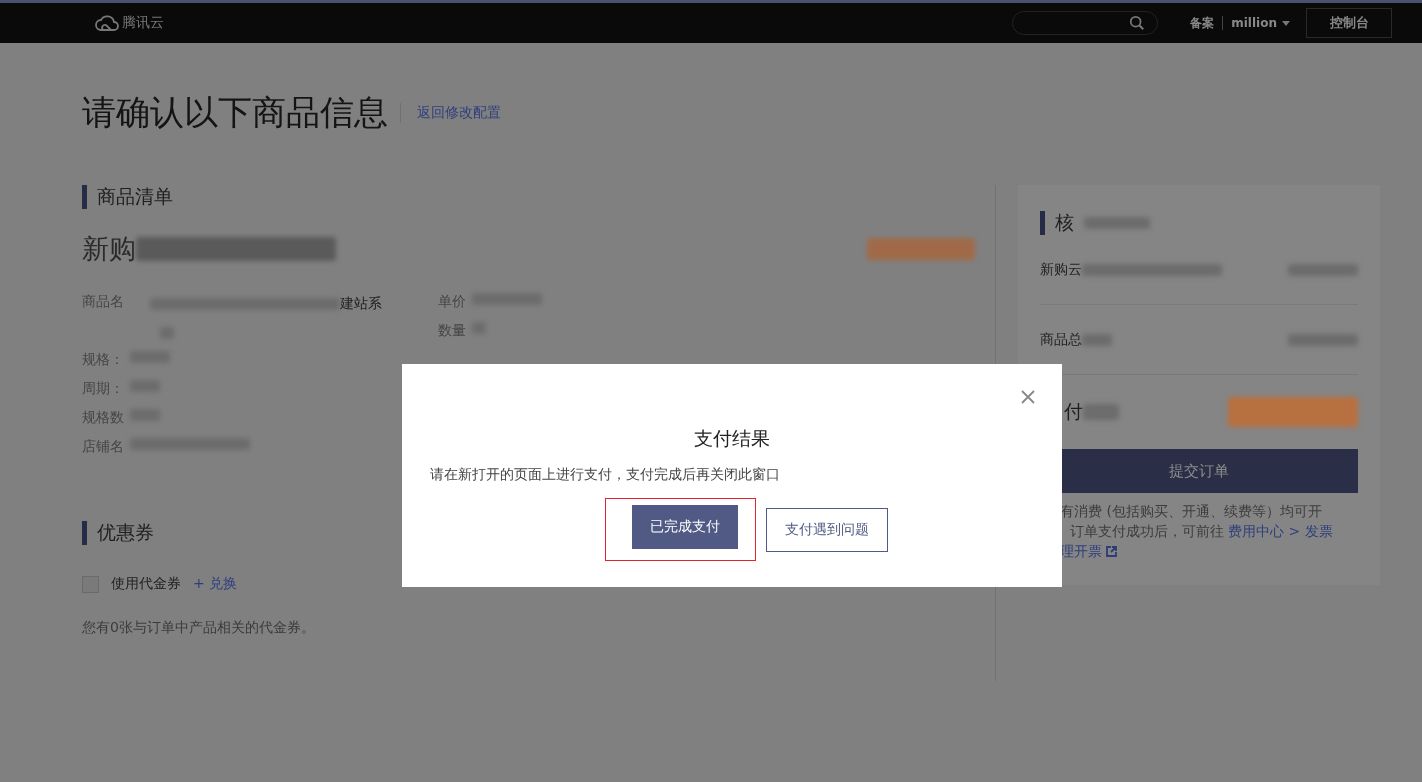  I want to click on exchange-link: + 兑换, so click(215, 584).